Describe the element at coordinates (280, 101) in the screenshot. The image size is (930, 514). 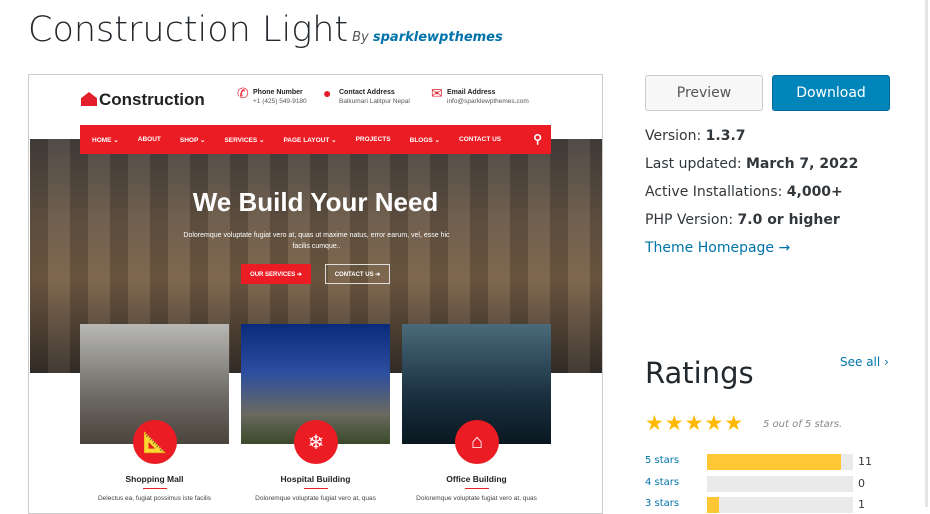
I see `contact-value: +1 (425) 549-9180` at that location.